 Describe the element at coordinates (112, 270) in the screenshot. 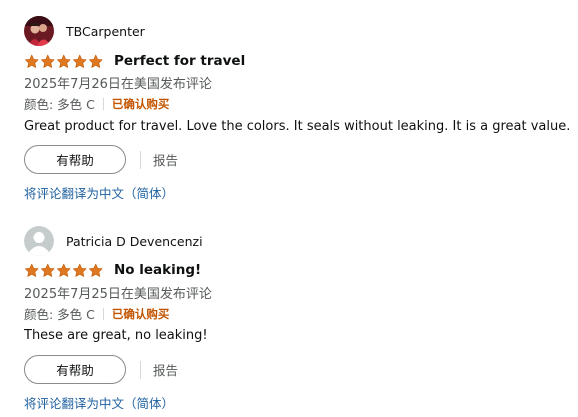

I see `review-title-row: No leaking!` at that location.